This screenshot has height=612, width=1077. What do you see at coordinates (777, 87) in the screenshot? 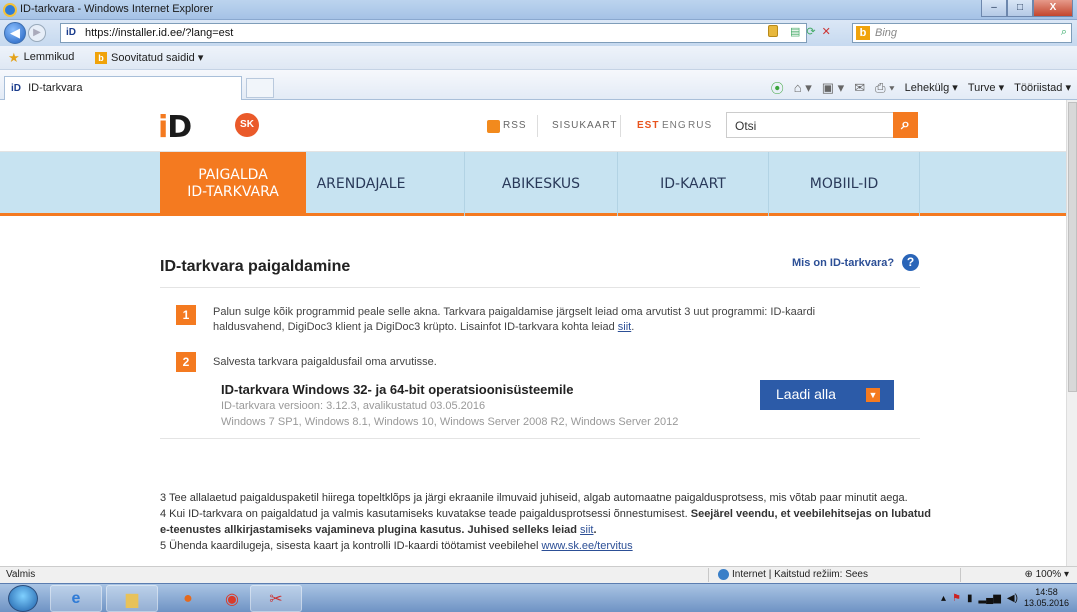
I see `green-circle-icon: ⦿` at bounding box center [777, 87].